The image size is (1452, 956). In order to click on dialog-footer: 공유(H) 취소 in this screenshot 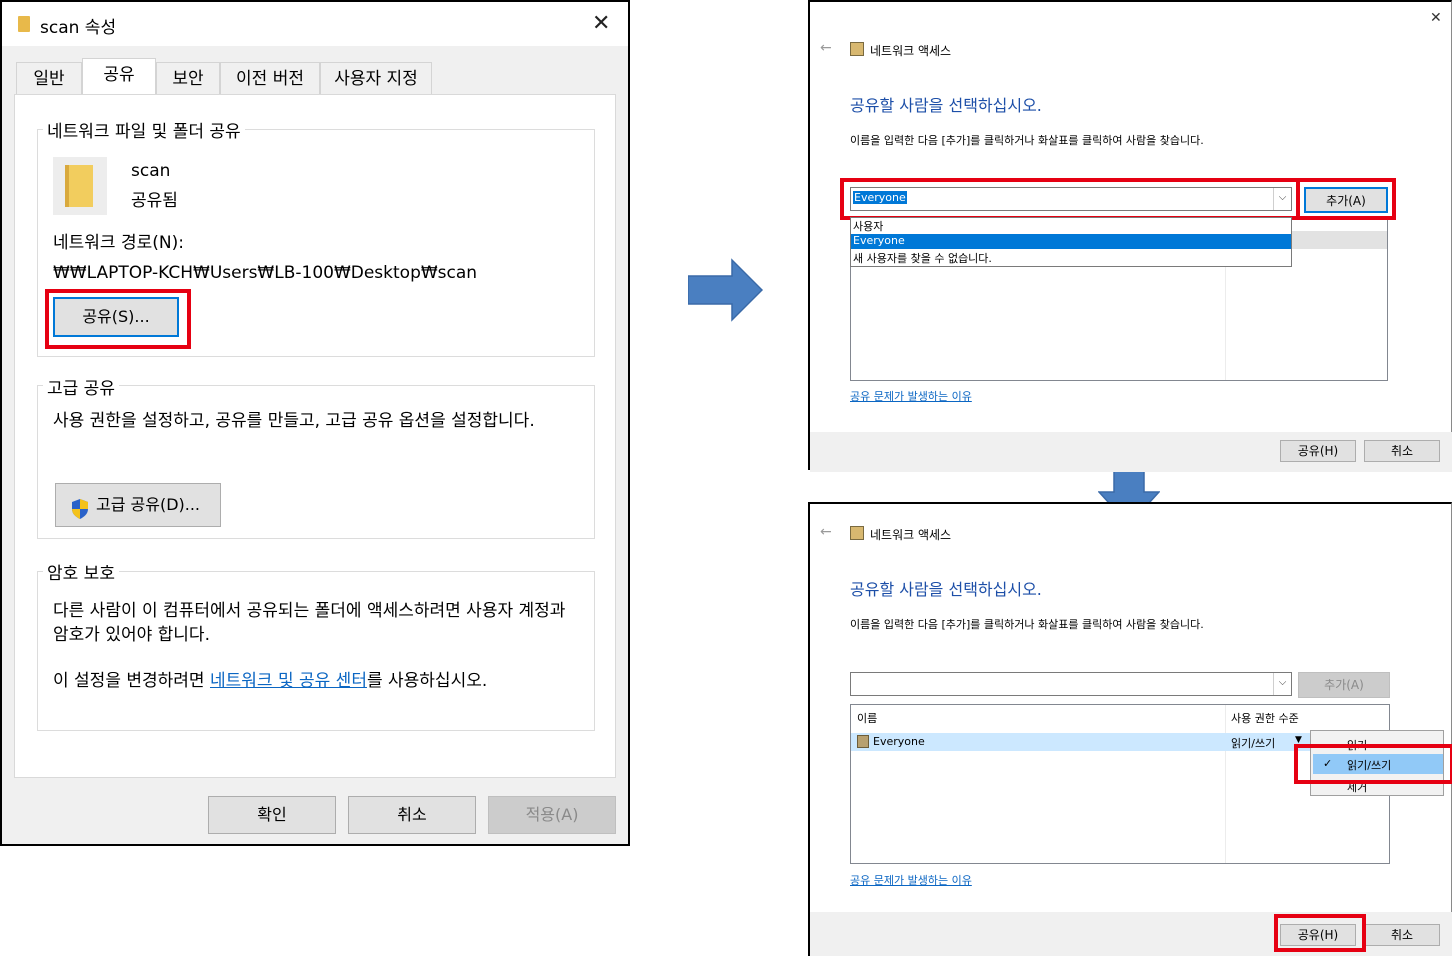, I will do `click(1131, 452)`.